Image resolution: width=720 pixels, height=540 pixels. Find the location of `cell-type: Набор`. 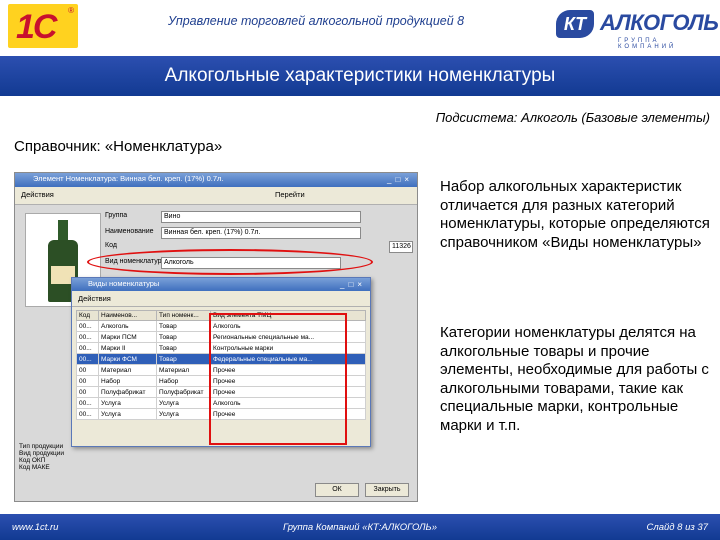

cell-type: Набор is located at coordinates (183, 381).